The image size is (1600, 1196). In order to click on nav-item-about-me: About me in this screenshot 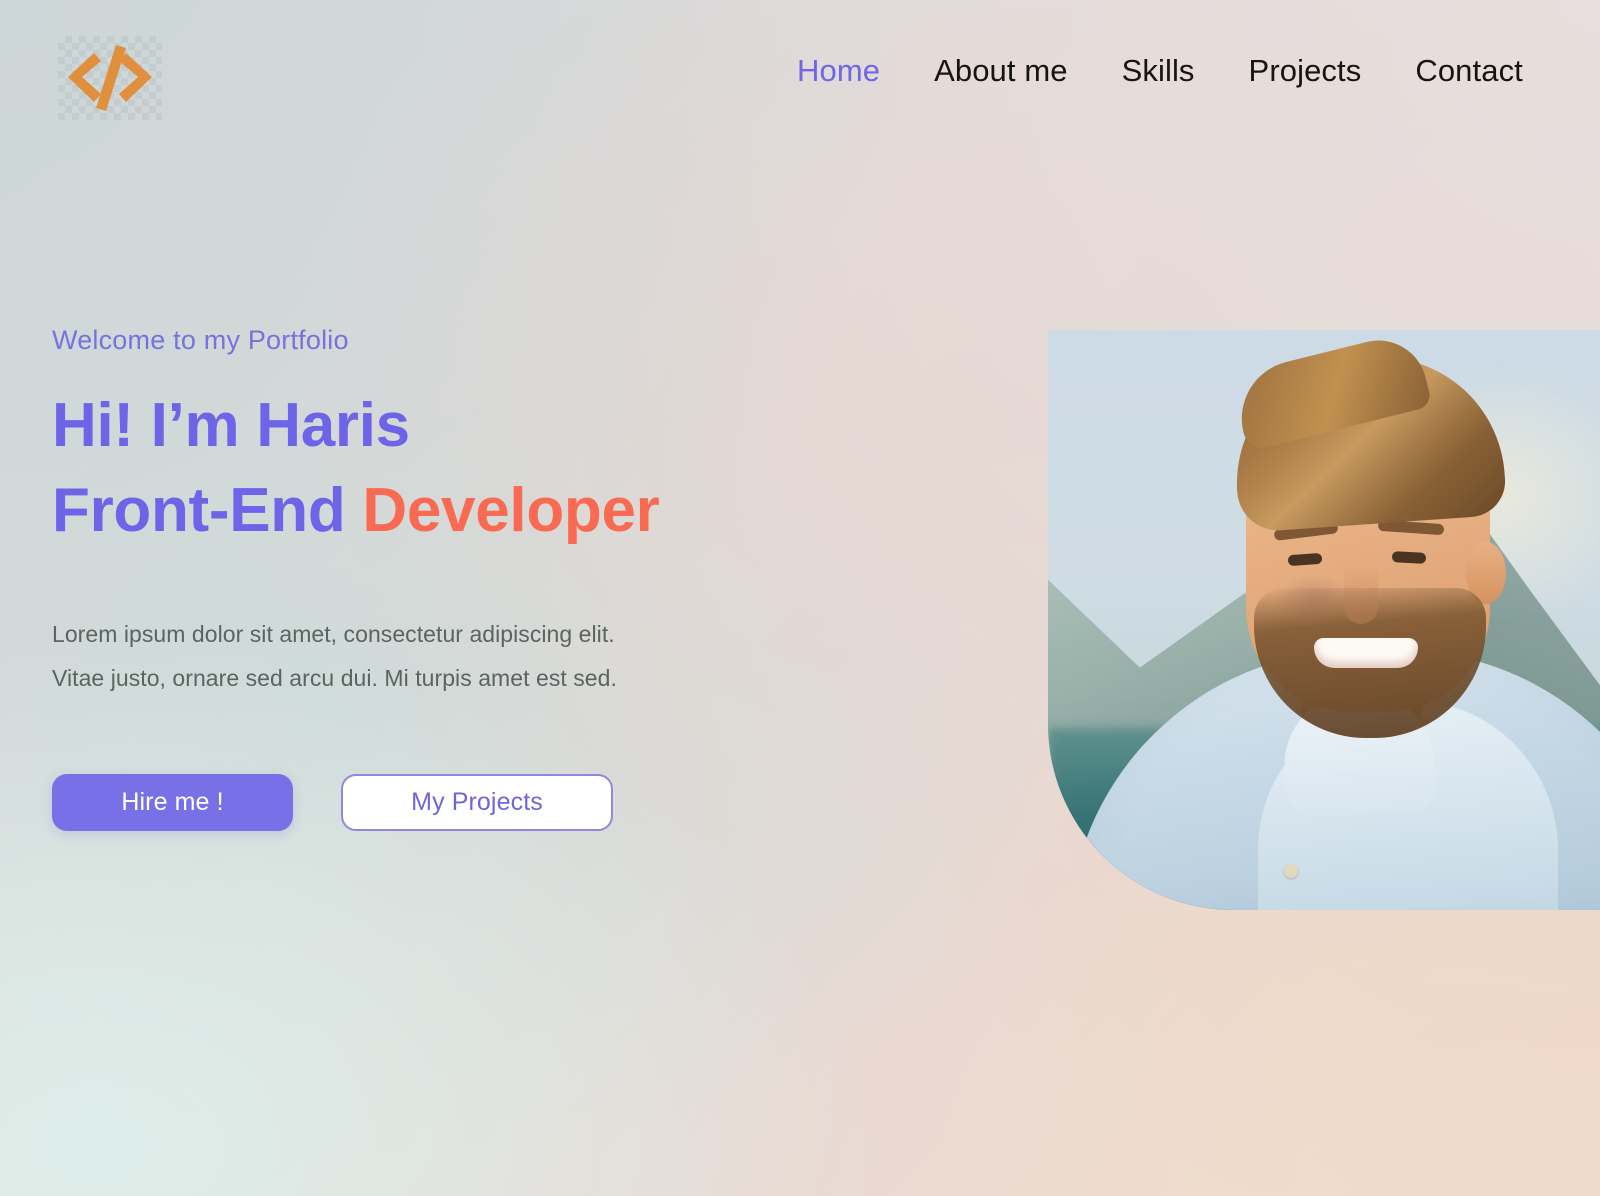, I will do `click(1001, 70)`.